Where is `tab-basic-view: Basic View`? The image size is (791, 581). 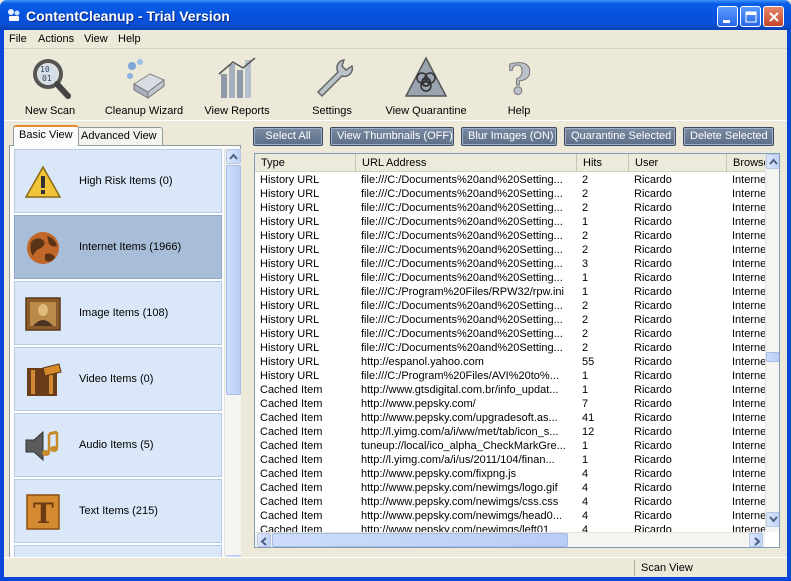 tab-basic-view: Basic View is located at coordinates (46, 135).